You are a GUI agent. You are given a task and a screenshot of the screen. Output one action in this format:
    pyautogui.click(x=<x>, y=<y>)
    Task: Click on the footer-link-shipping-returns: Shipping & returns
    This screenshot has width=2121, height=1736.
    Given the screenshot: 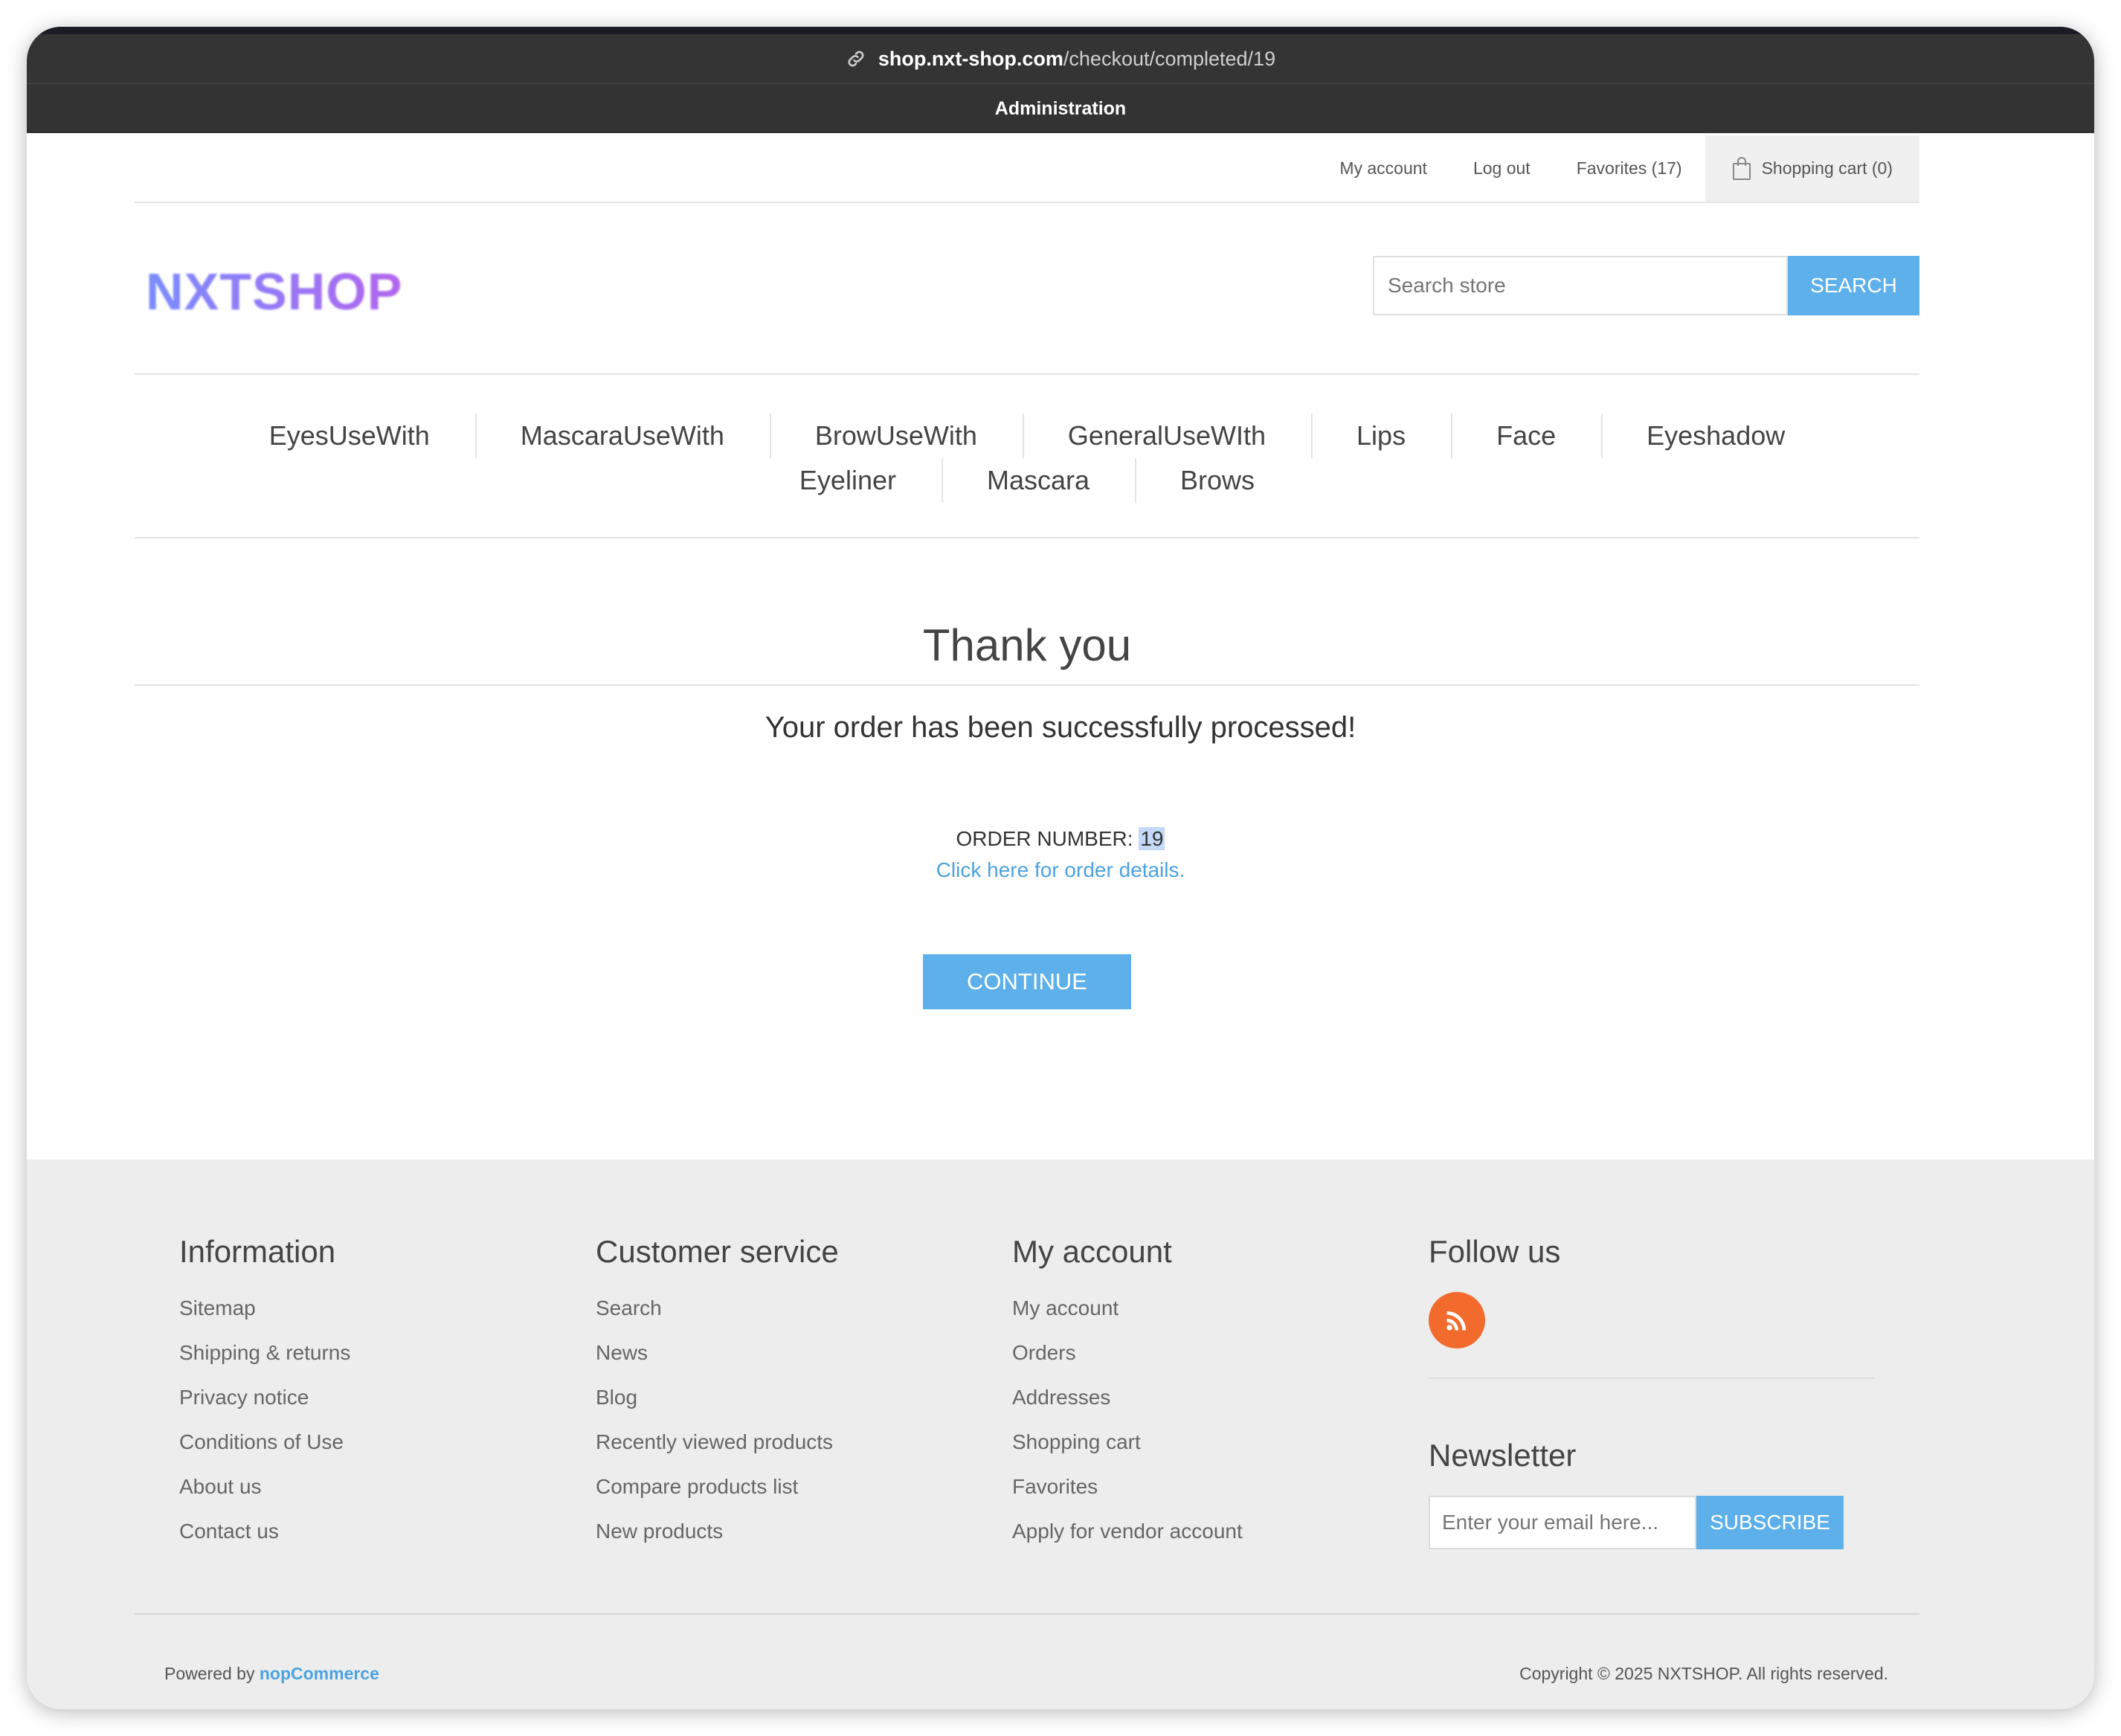 What is the action you would take?
    pyautogui.click(x=264, y=1353)
    